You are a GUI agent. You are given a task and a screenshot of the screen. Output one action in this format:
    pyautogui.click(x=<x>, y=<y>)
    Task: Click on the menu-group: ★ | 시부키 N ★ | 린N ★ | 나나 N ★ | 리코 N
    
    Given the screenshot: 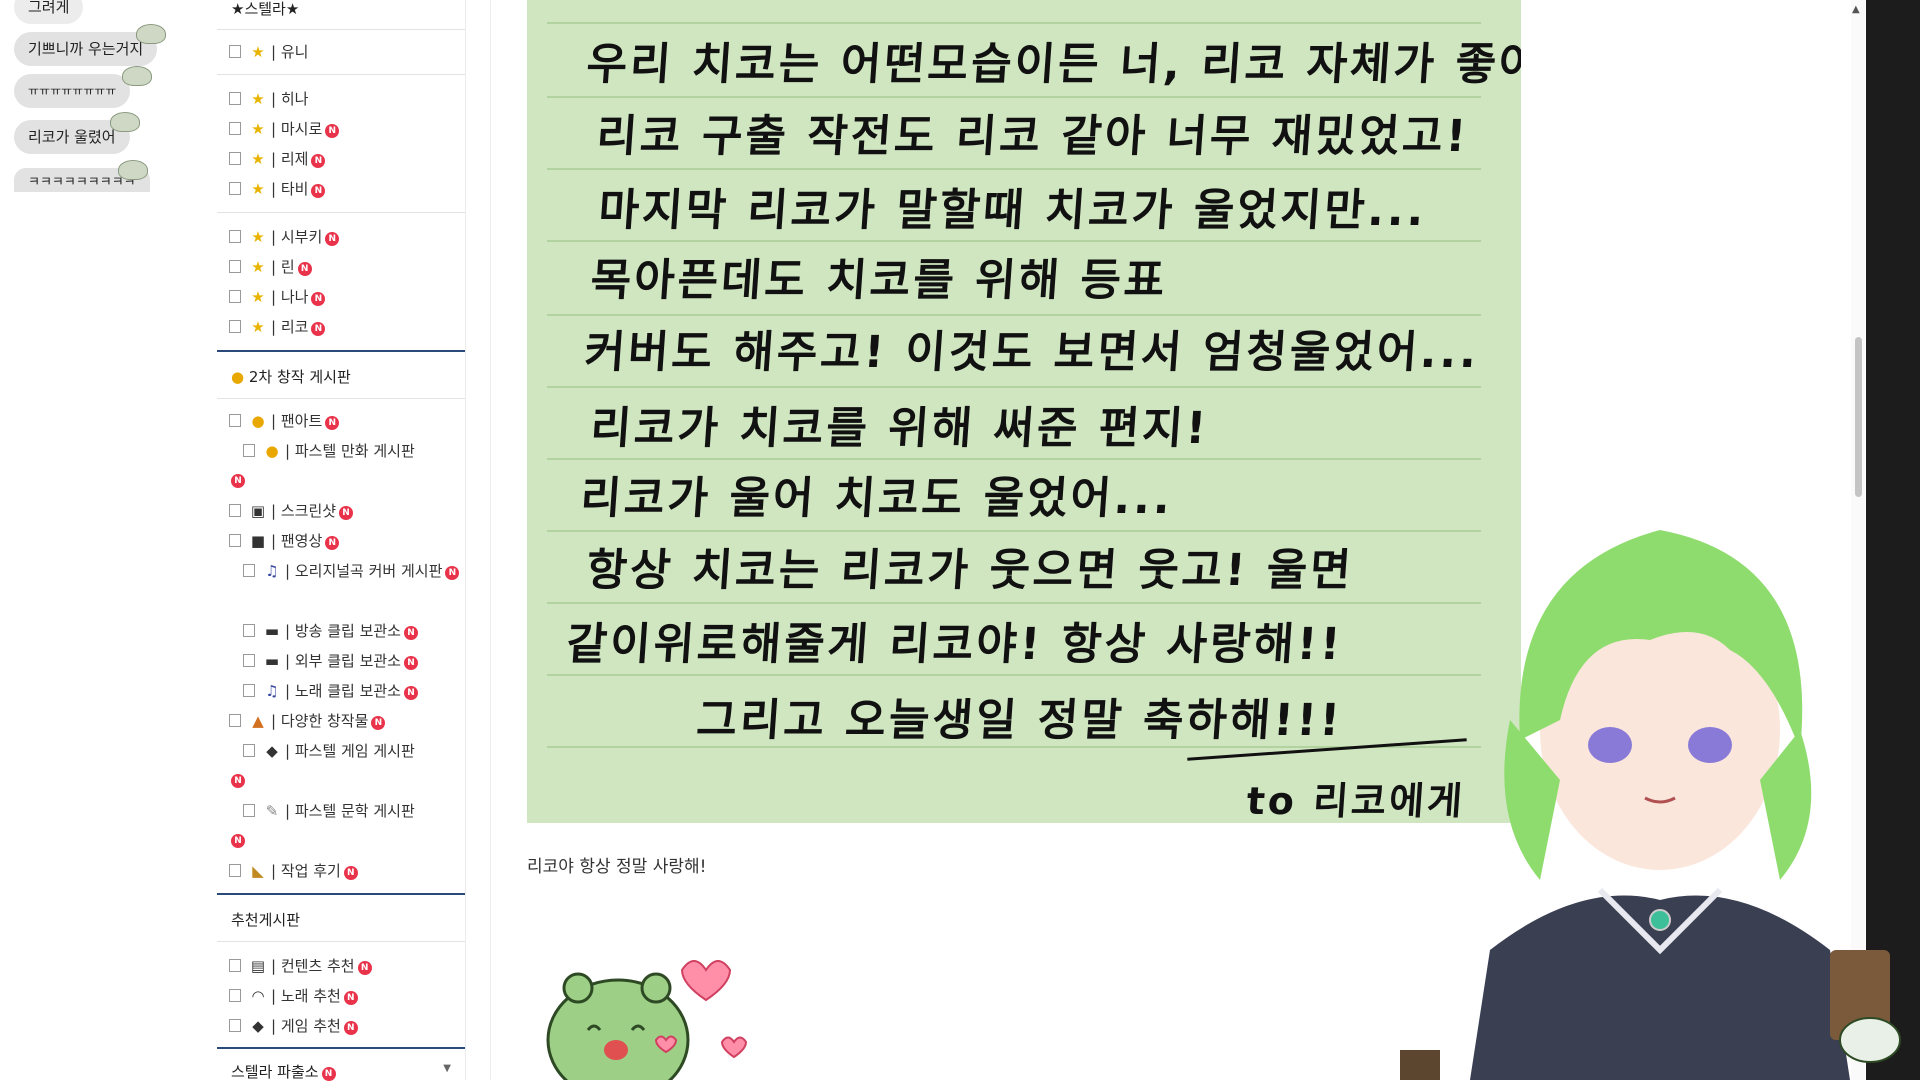 What is the action you would take?
    pyautogui.click(x=341, y=281)
    